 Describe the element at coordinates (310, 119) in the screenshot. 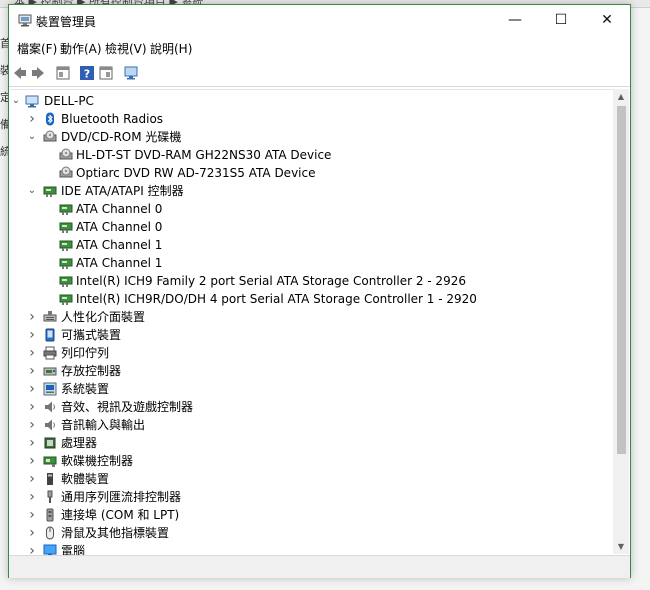

I see `tree-node: › Bluetooth Radios` at that location.